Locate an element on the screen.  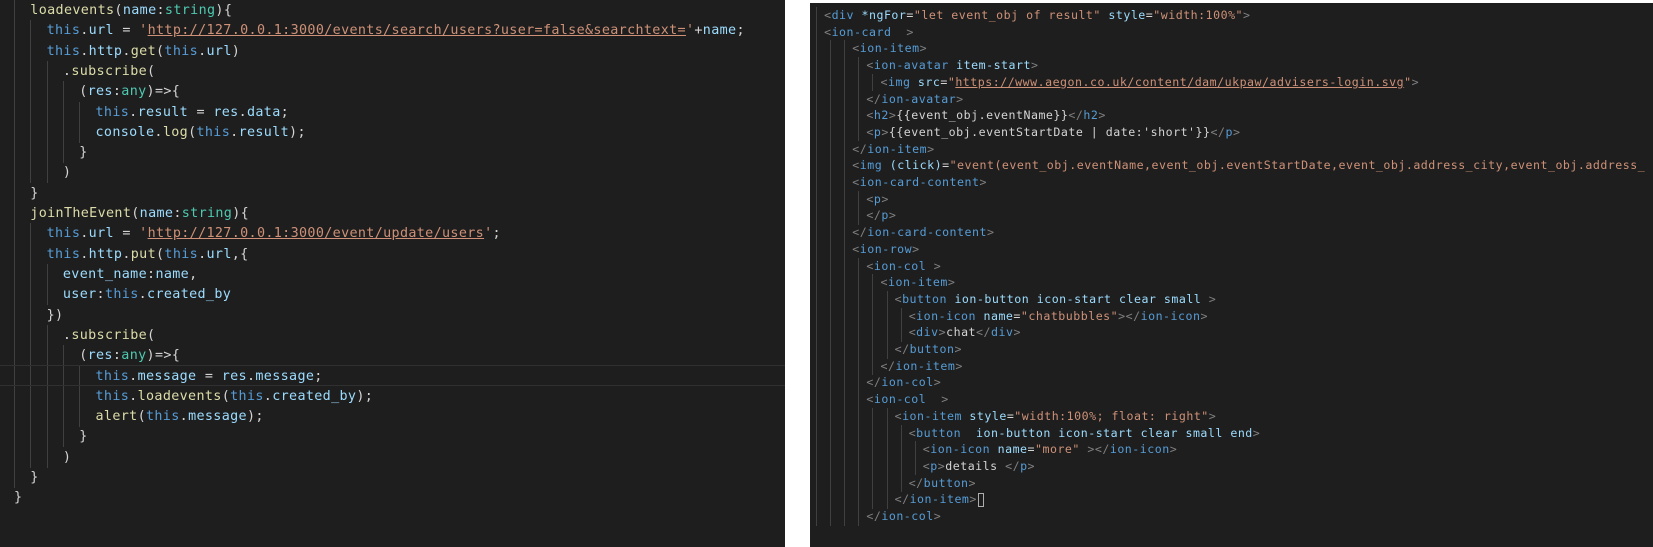
code-token: div is located at coordinates (1002, 332).